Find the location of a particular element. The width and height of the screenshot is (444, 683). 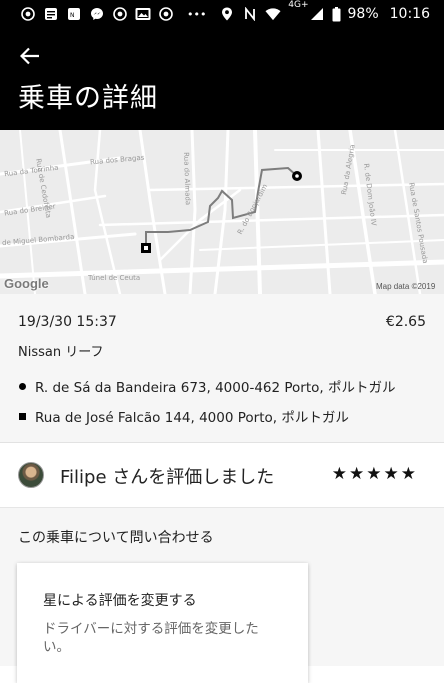

back-button is located at coordinates (30, 56).